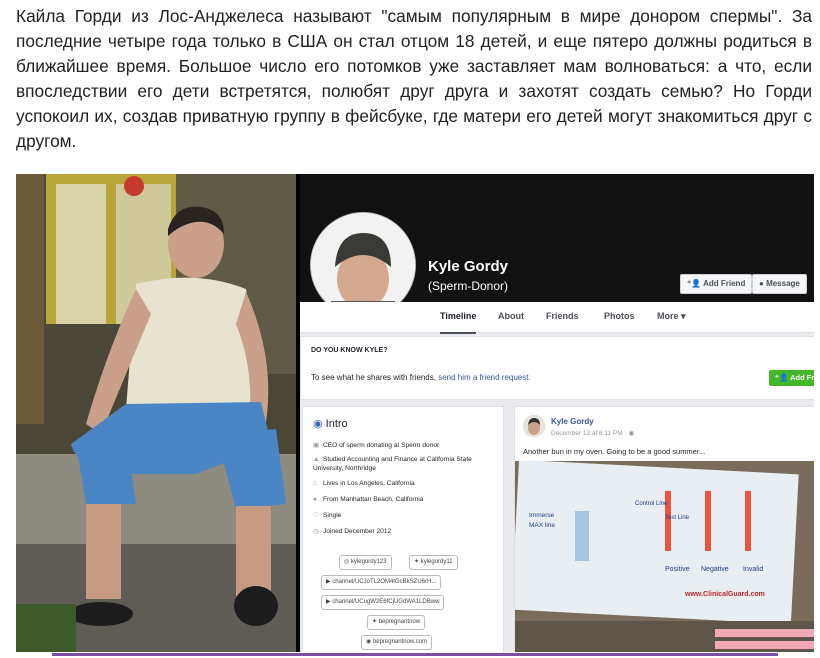 The image size is (820, 658). Describe the element at coordinates (316, 445) in the screenshot. I see `briefcase-icon: ▣` at that location.